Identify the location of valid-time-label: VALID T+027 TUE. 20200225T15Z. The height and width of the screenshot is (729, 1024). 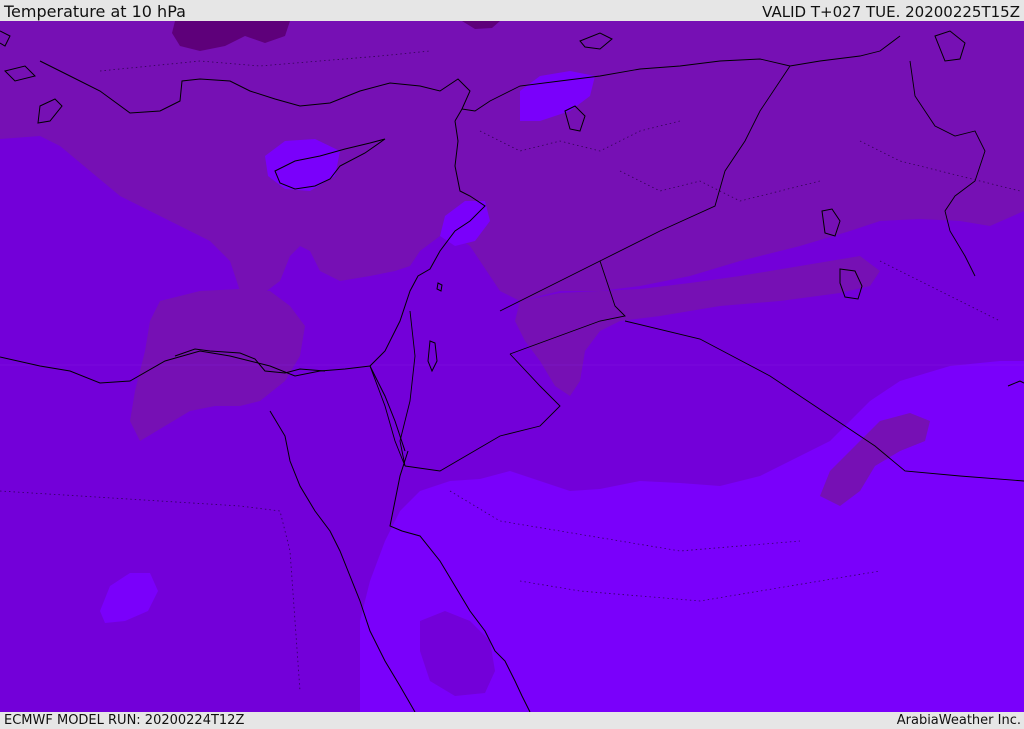
(891, 12).